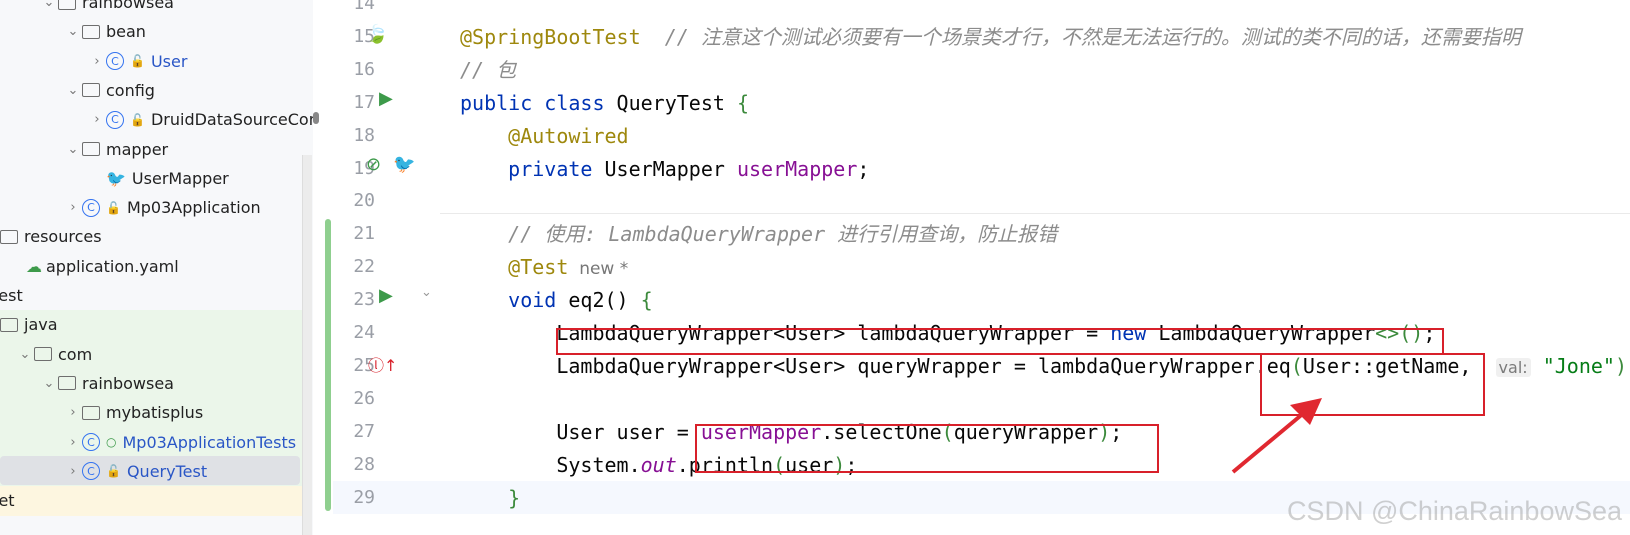 This screenshot has height=535, width=1630. What do you see at coordinates (1454, 511) in the screenshot?
I see `watermark: CSDN @ChinaRainbowSea` at bounding box center [1454, 511].